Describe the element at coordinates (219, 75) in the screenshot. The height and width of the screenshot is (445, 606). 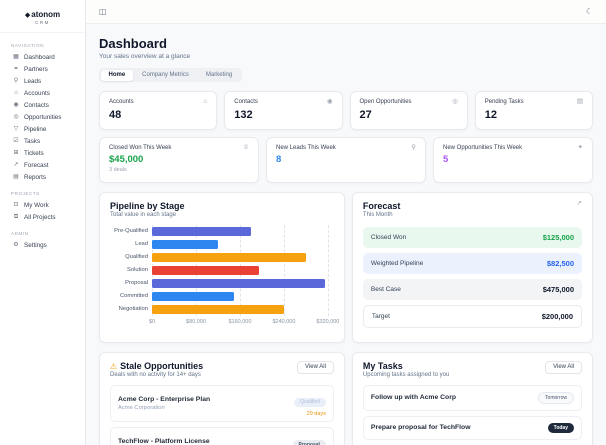
I see `tab-marketing: Marketing` at that location.